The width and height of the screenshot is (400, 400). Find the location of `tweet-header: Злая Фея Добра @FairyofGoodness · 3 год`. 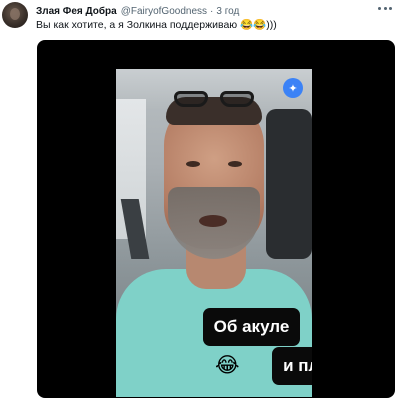

tweet-header: Злая Фея Добра @FairyofGoodness · 3 год is located at coordinates (214, 11).